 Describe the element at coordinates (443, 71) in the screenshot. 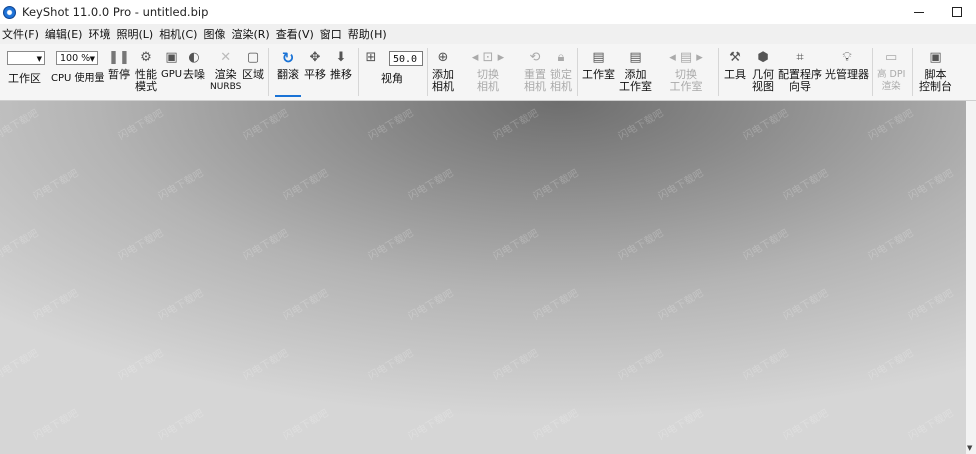

I see `add-camera-button: ⊕ 添加 相机` at that location.